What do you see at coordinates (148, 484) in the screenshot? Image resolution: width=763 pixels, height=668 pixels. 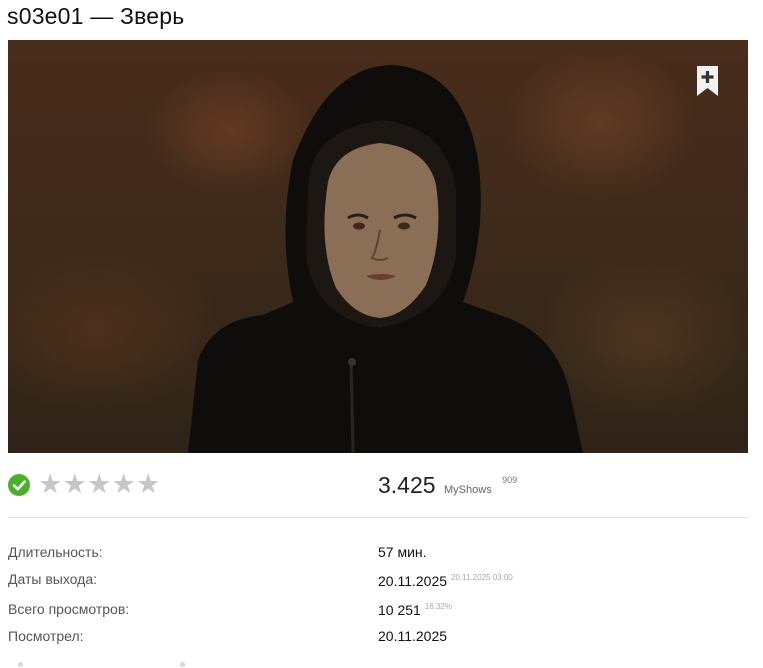 I see `rating-star-5: ★` at bounding box center [148, 484].